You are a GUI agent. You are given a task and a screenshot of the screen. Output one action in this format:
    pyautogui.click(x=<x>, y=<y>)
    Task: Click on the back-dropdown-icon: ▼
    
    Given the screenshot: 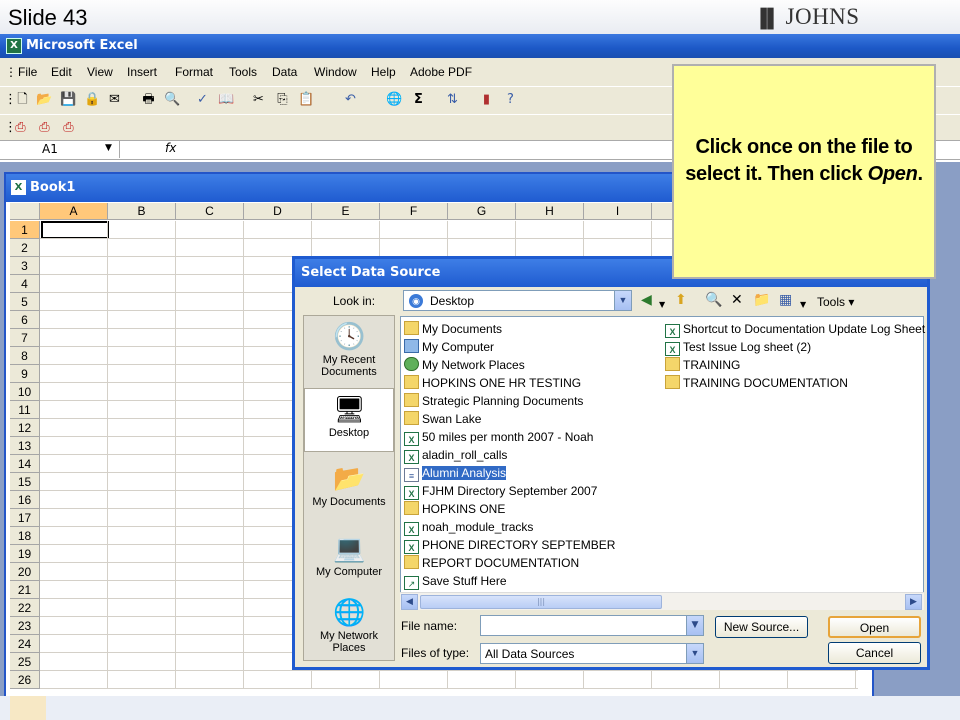 What is the action you would take?
    pyautogui.click(x=662, y=305)
    